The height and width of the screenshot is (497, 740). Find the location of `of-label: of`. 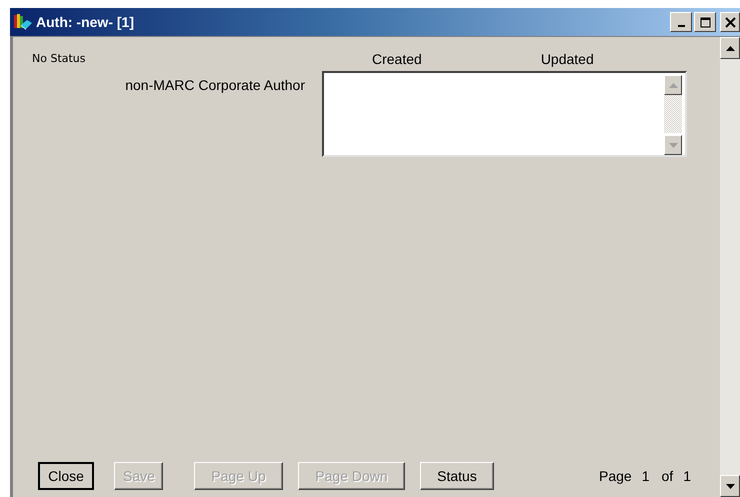

of-label: of is located at coordinates (668, 476).